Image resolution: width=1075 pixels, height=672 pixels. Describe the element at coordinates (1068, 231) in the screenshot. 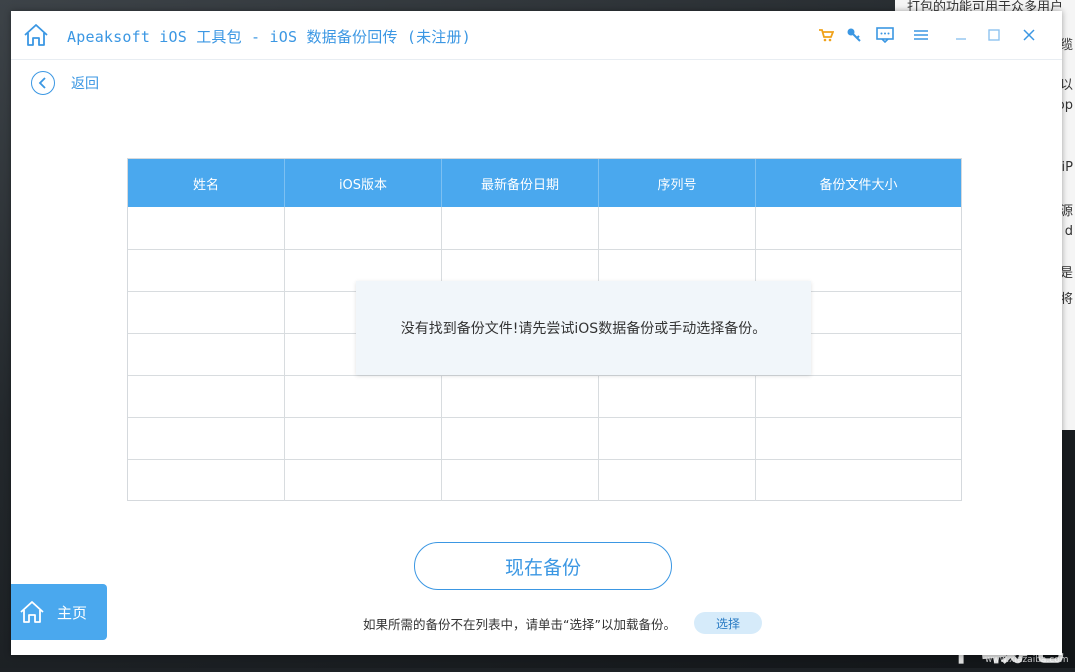

I see `background-doc-char: d` at that location.